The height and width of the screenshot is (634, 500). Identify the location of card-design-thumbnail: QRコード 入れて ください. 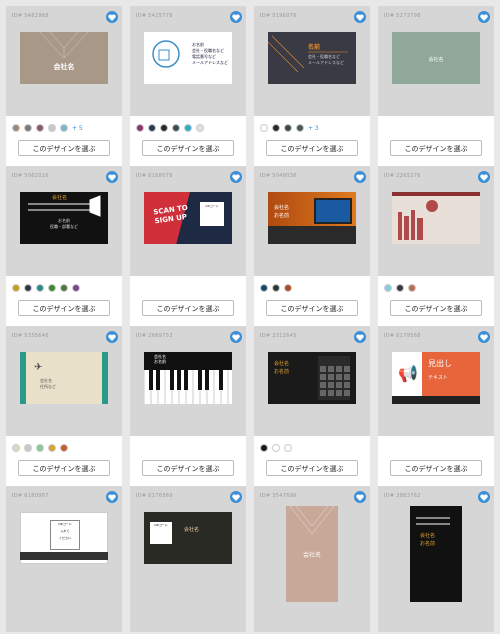
(64, 538).